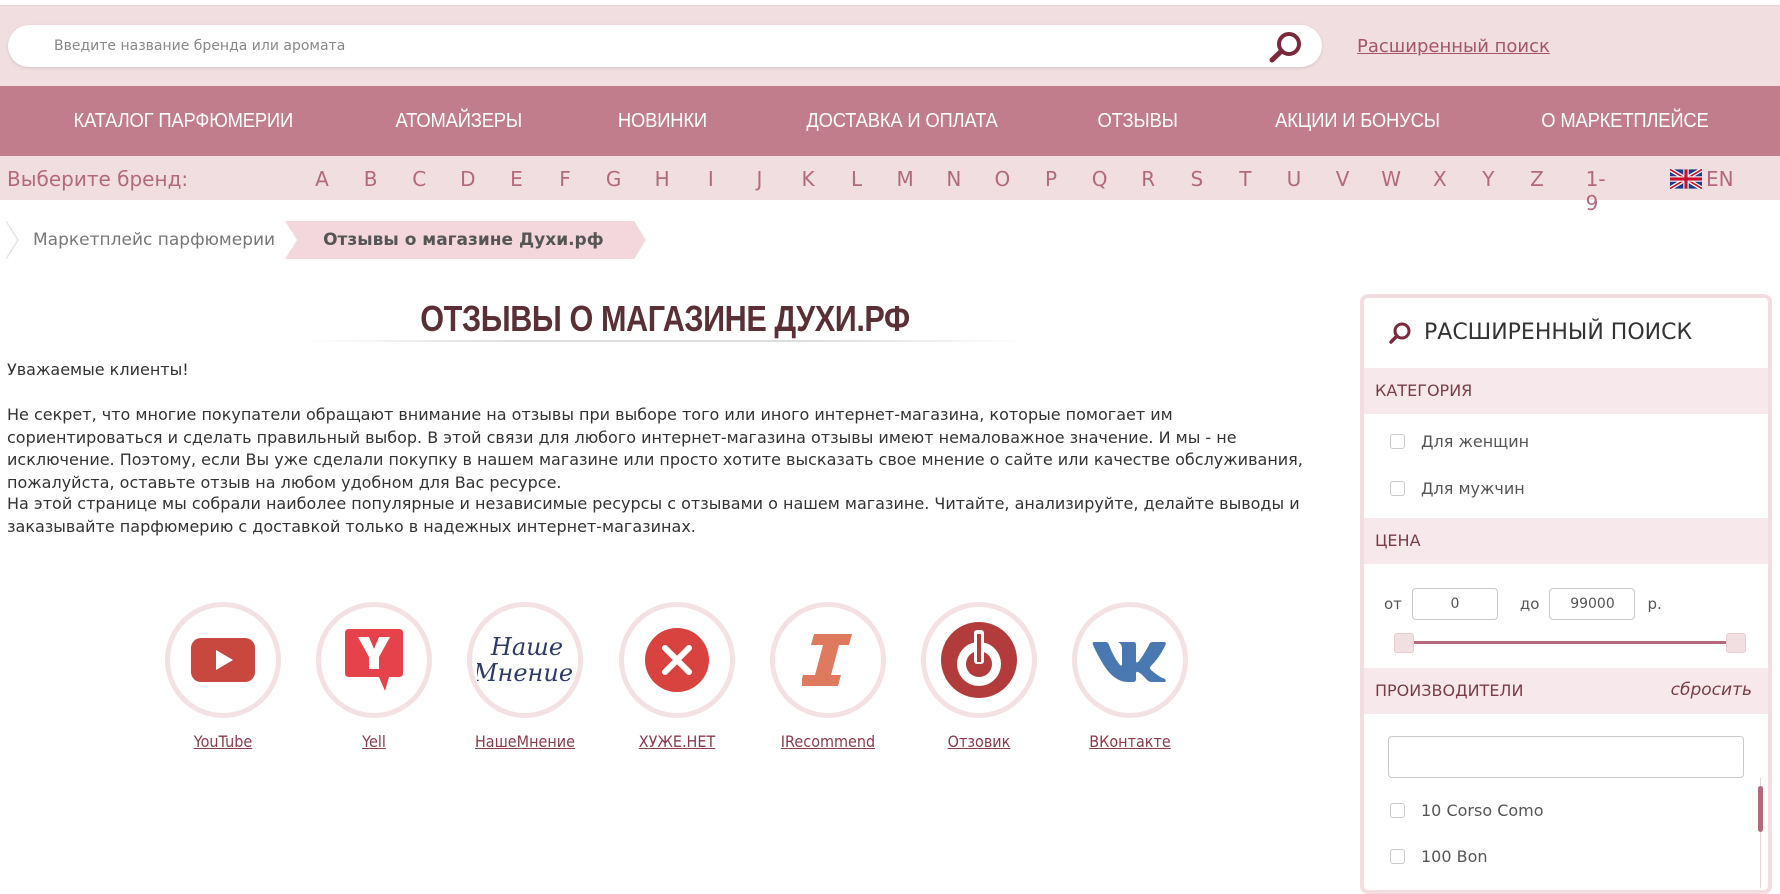  I want to click on brand-letter: N, so click(953, 179).